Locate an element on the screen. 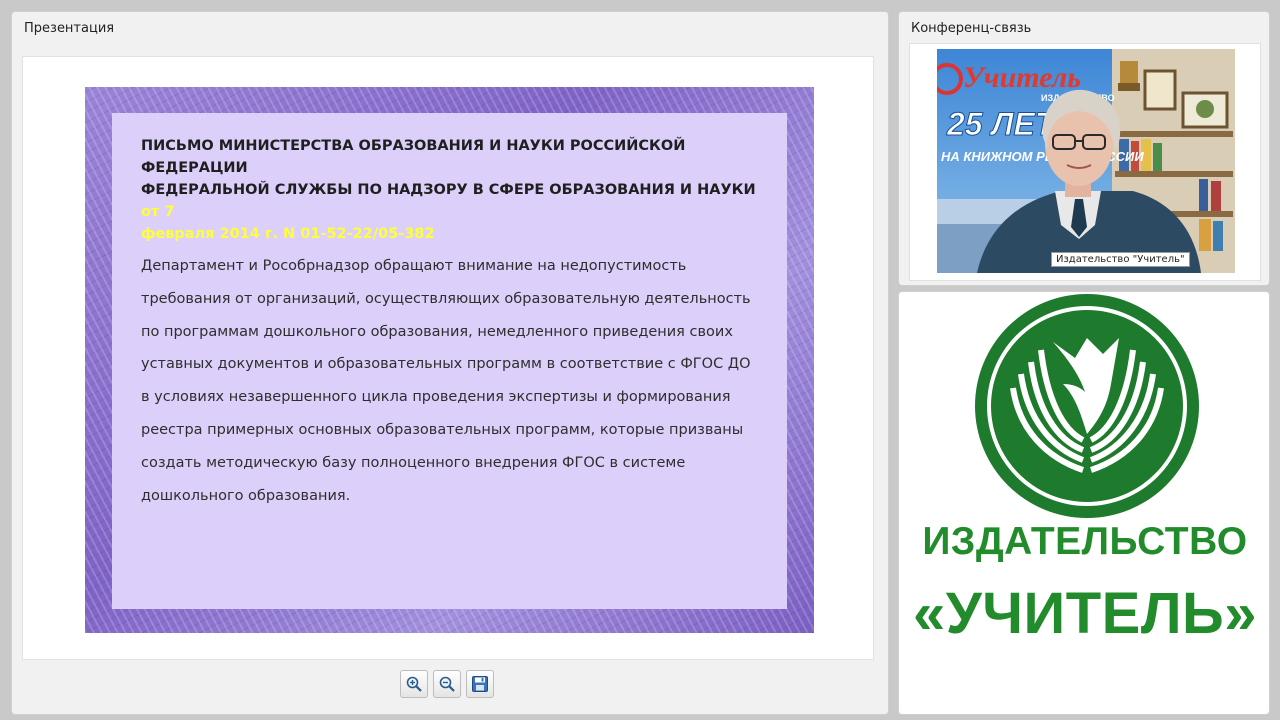  presentation-toolbar is located at coordinates (447, 685).